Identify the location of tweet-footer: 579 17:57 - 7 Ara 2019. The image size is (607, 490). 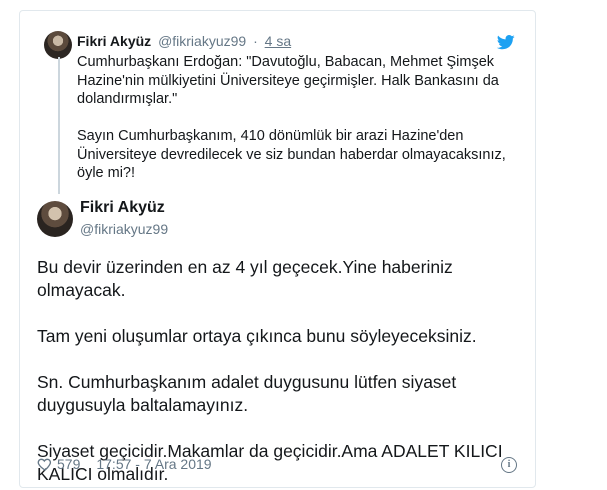
(124, 464).